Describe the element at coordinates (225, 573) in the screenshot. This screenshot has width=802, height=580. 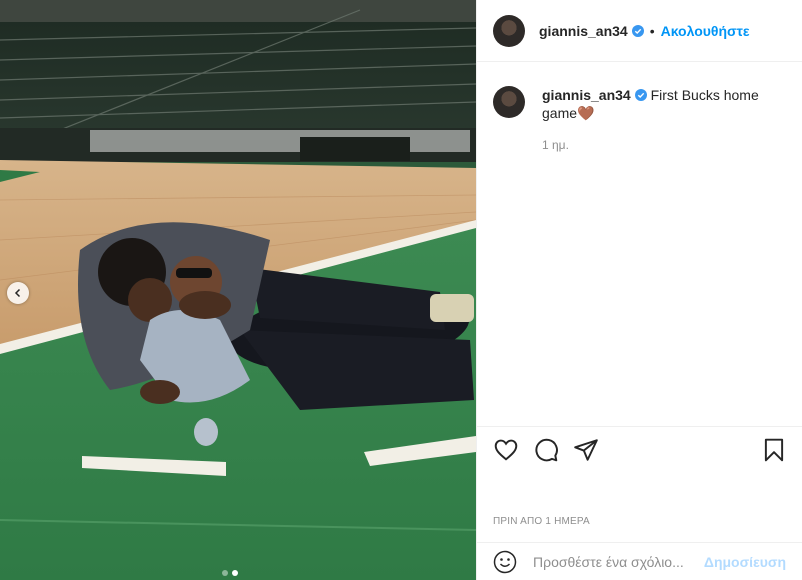
I see `carousel-dot` at that location.